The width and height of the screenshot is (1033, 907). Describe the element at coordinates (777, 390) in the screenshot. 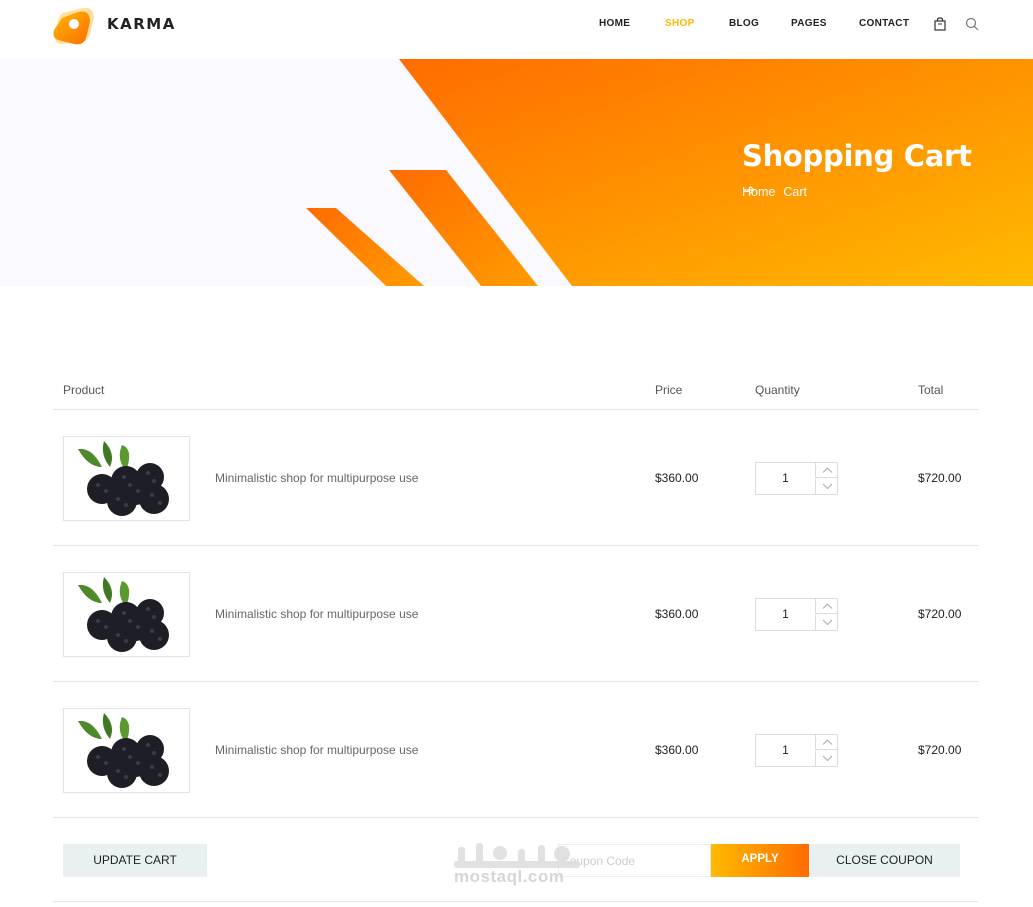

I see `column-quantity: Quantity` at that location.